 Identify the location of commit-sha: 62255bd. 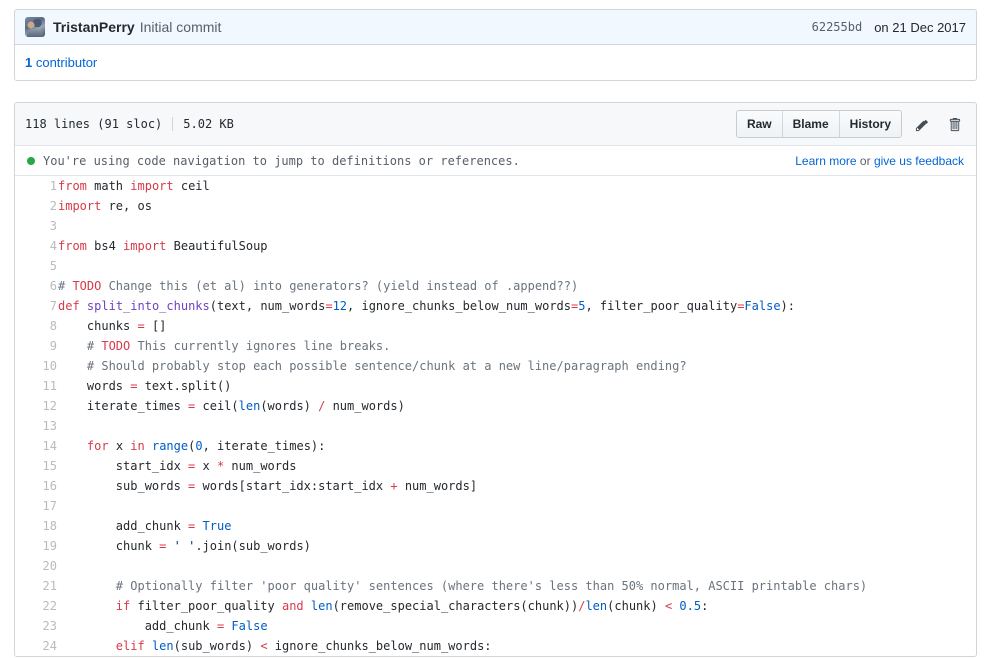
(837, 27).